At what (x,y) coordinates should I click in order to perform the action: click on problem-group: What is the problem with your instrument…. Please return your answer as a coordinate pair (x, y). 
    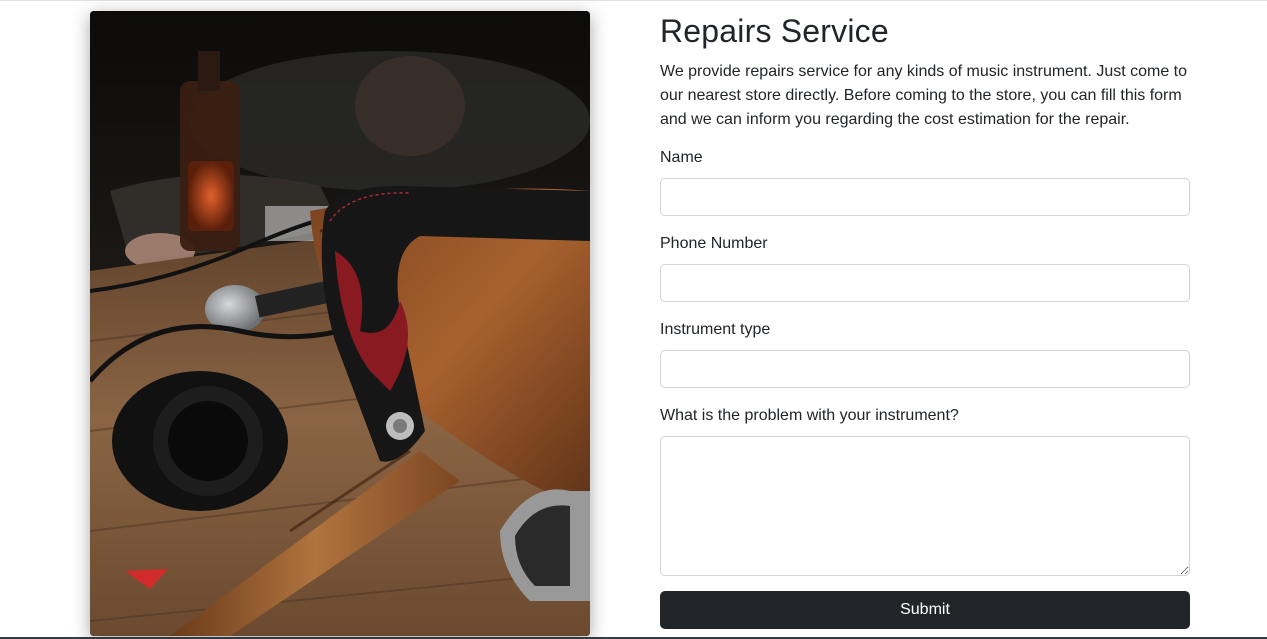
    Looking at the image, I should click on (925, 490).